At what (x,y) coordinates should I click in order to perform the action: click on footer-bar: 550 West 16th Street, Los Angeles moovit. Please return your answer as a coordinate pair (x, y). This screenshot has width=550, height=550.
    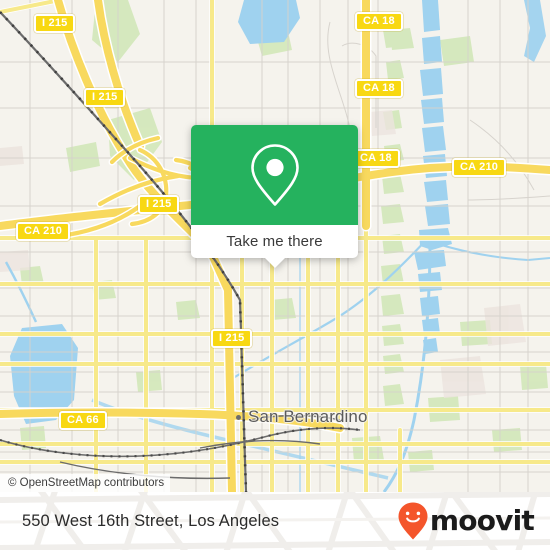
    Looking at the image, I should click on (275, 521).